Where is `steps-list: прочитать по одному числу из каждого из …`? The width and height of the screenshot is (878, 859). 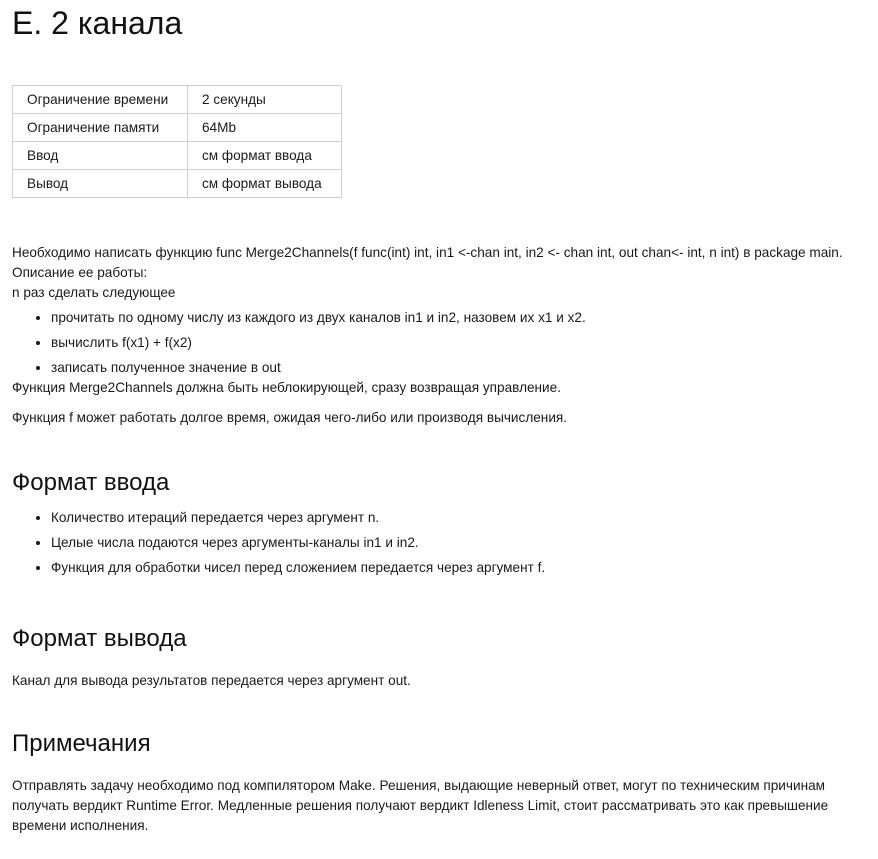 steps-list: прочитать по одному числу из каждого из … is located at coordinates (445, 343).